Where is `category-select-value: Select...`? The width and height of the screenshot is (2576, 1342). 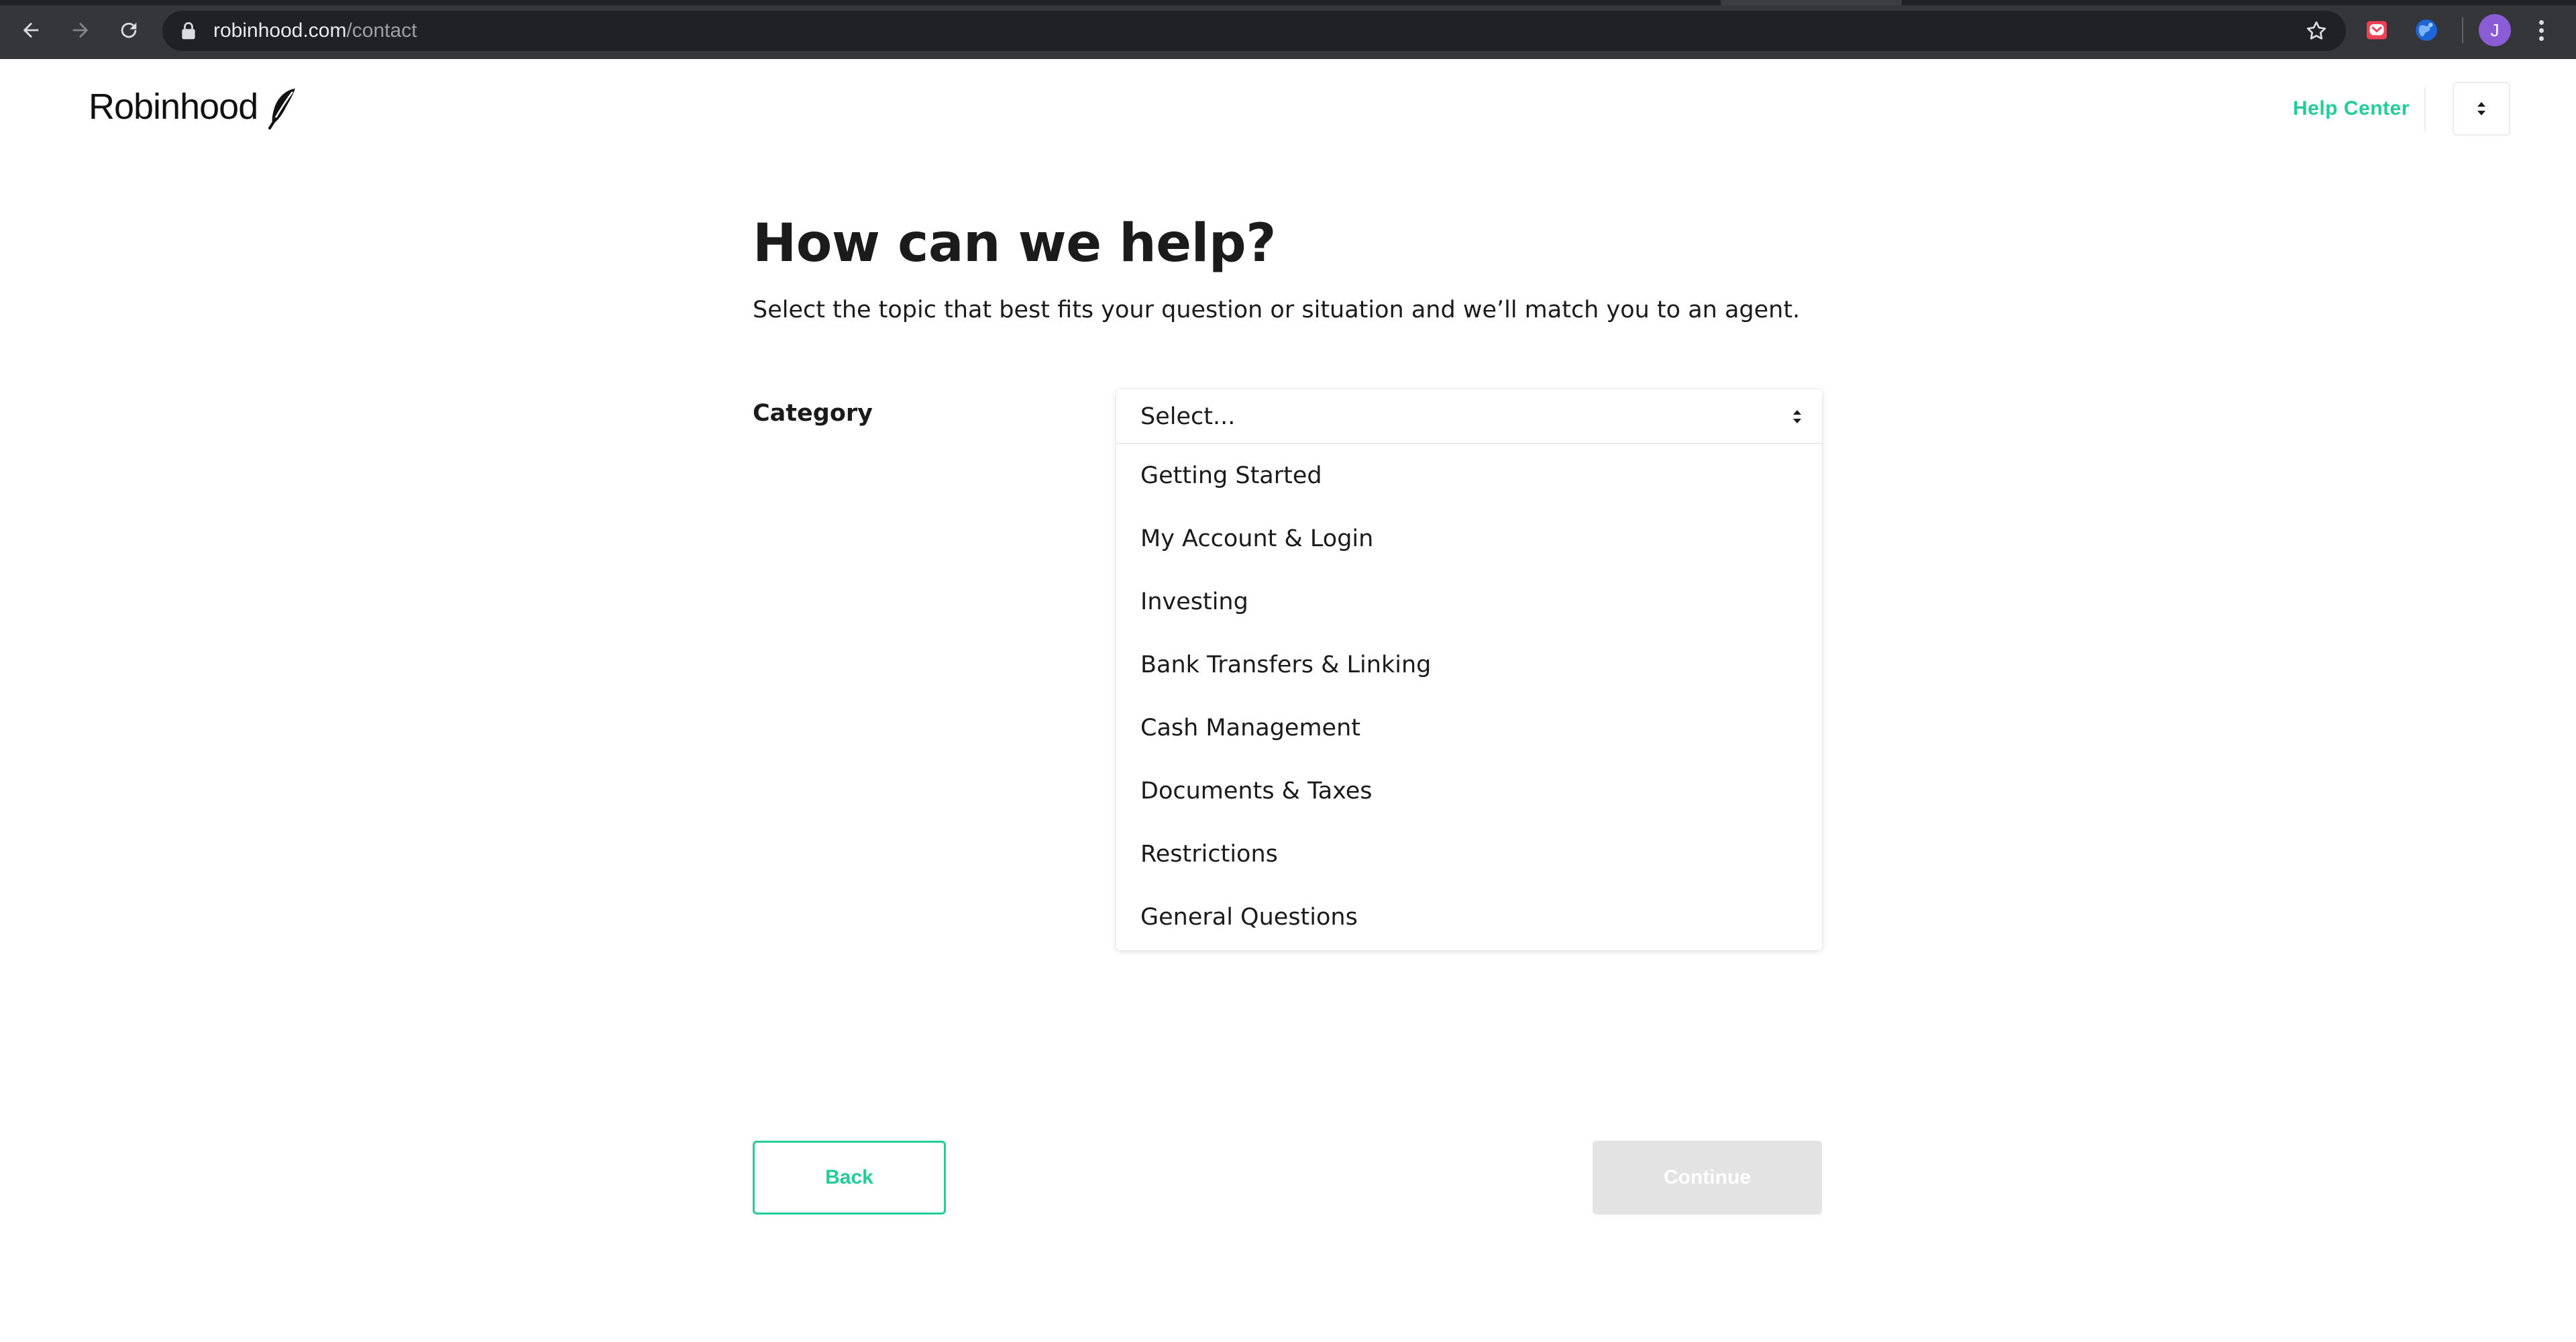 category-select-value: Select... is located at coordinates (1188, 416).